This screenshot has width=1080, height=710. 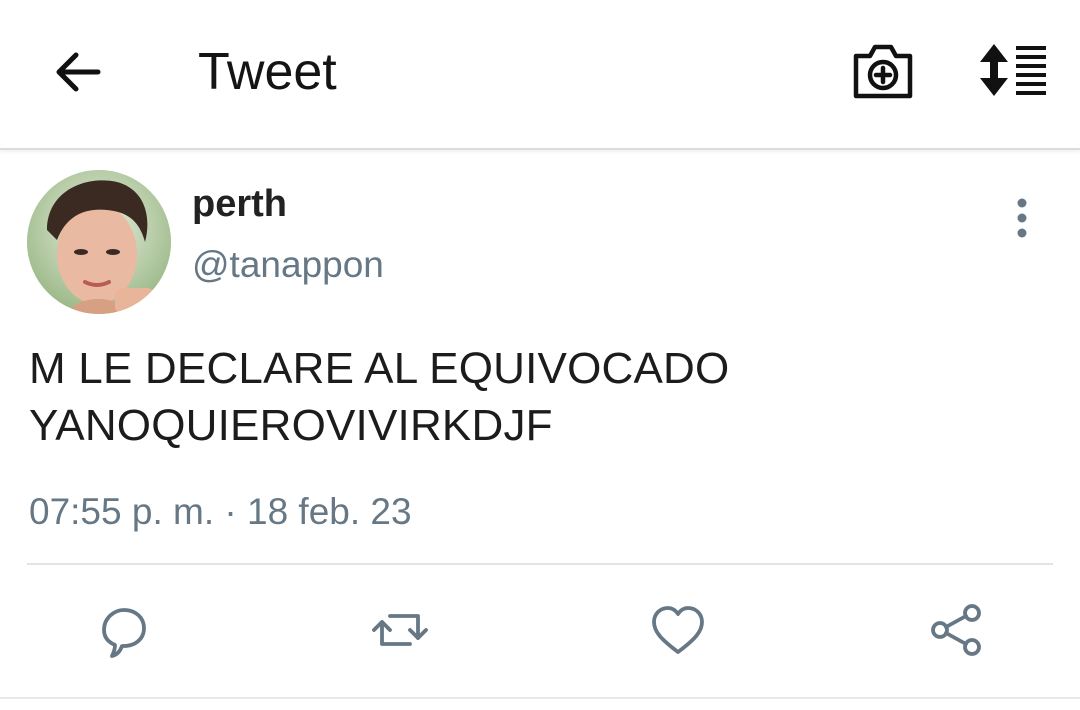 I want to click on heart-icon, so click(x=678, y=630).